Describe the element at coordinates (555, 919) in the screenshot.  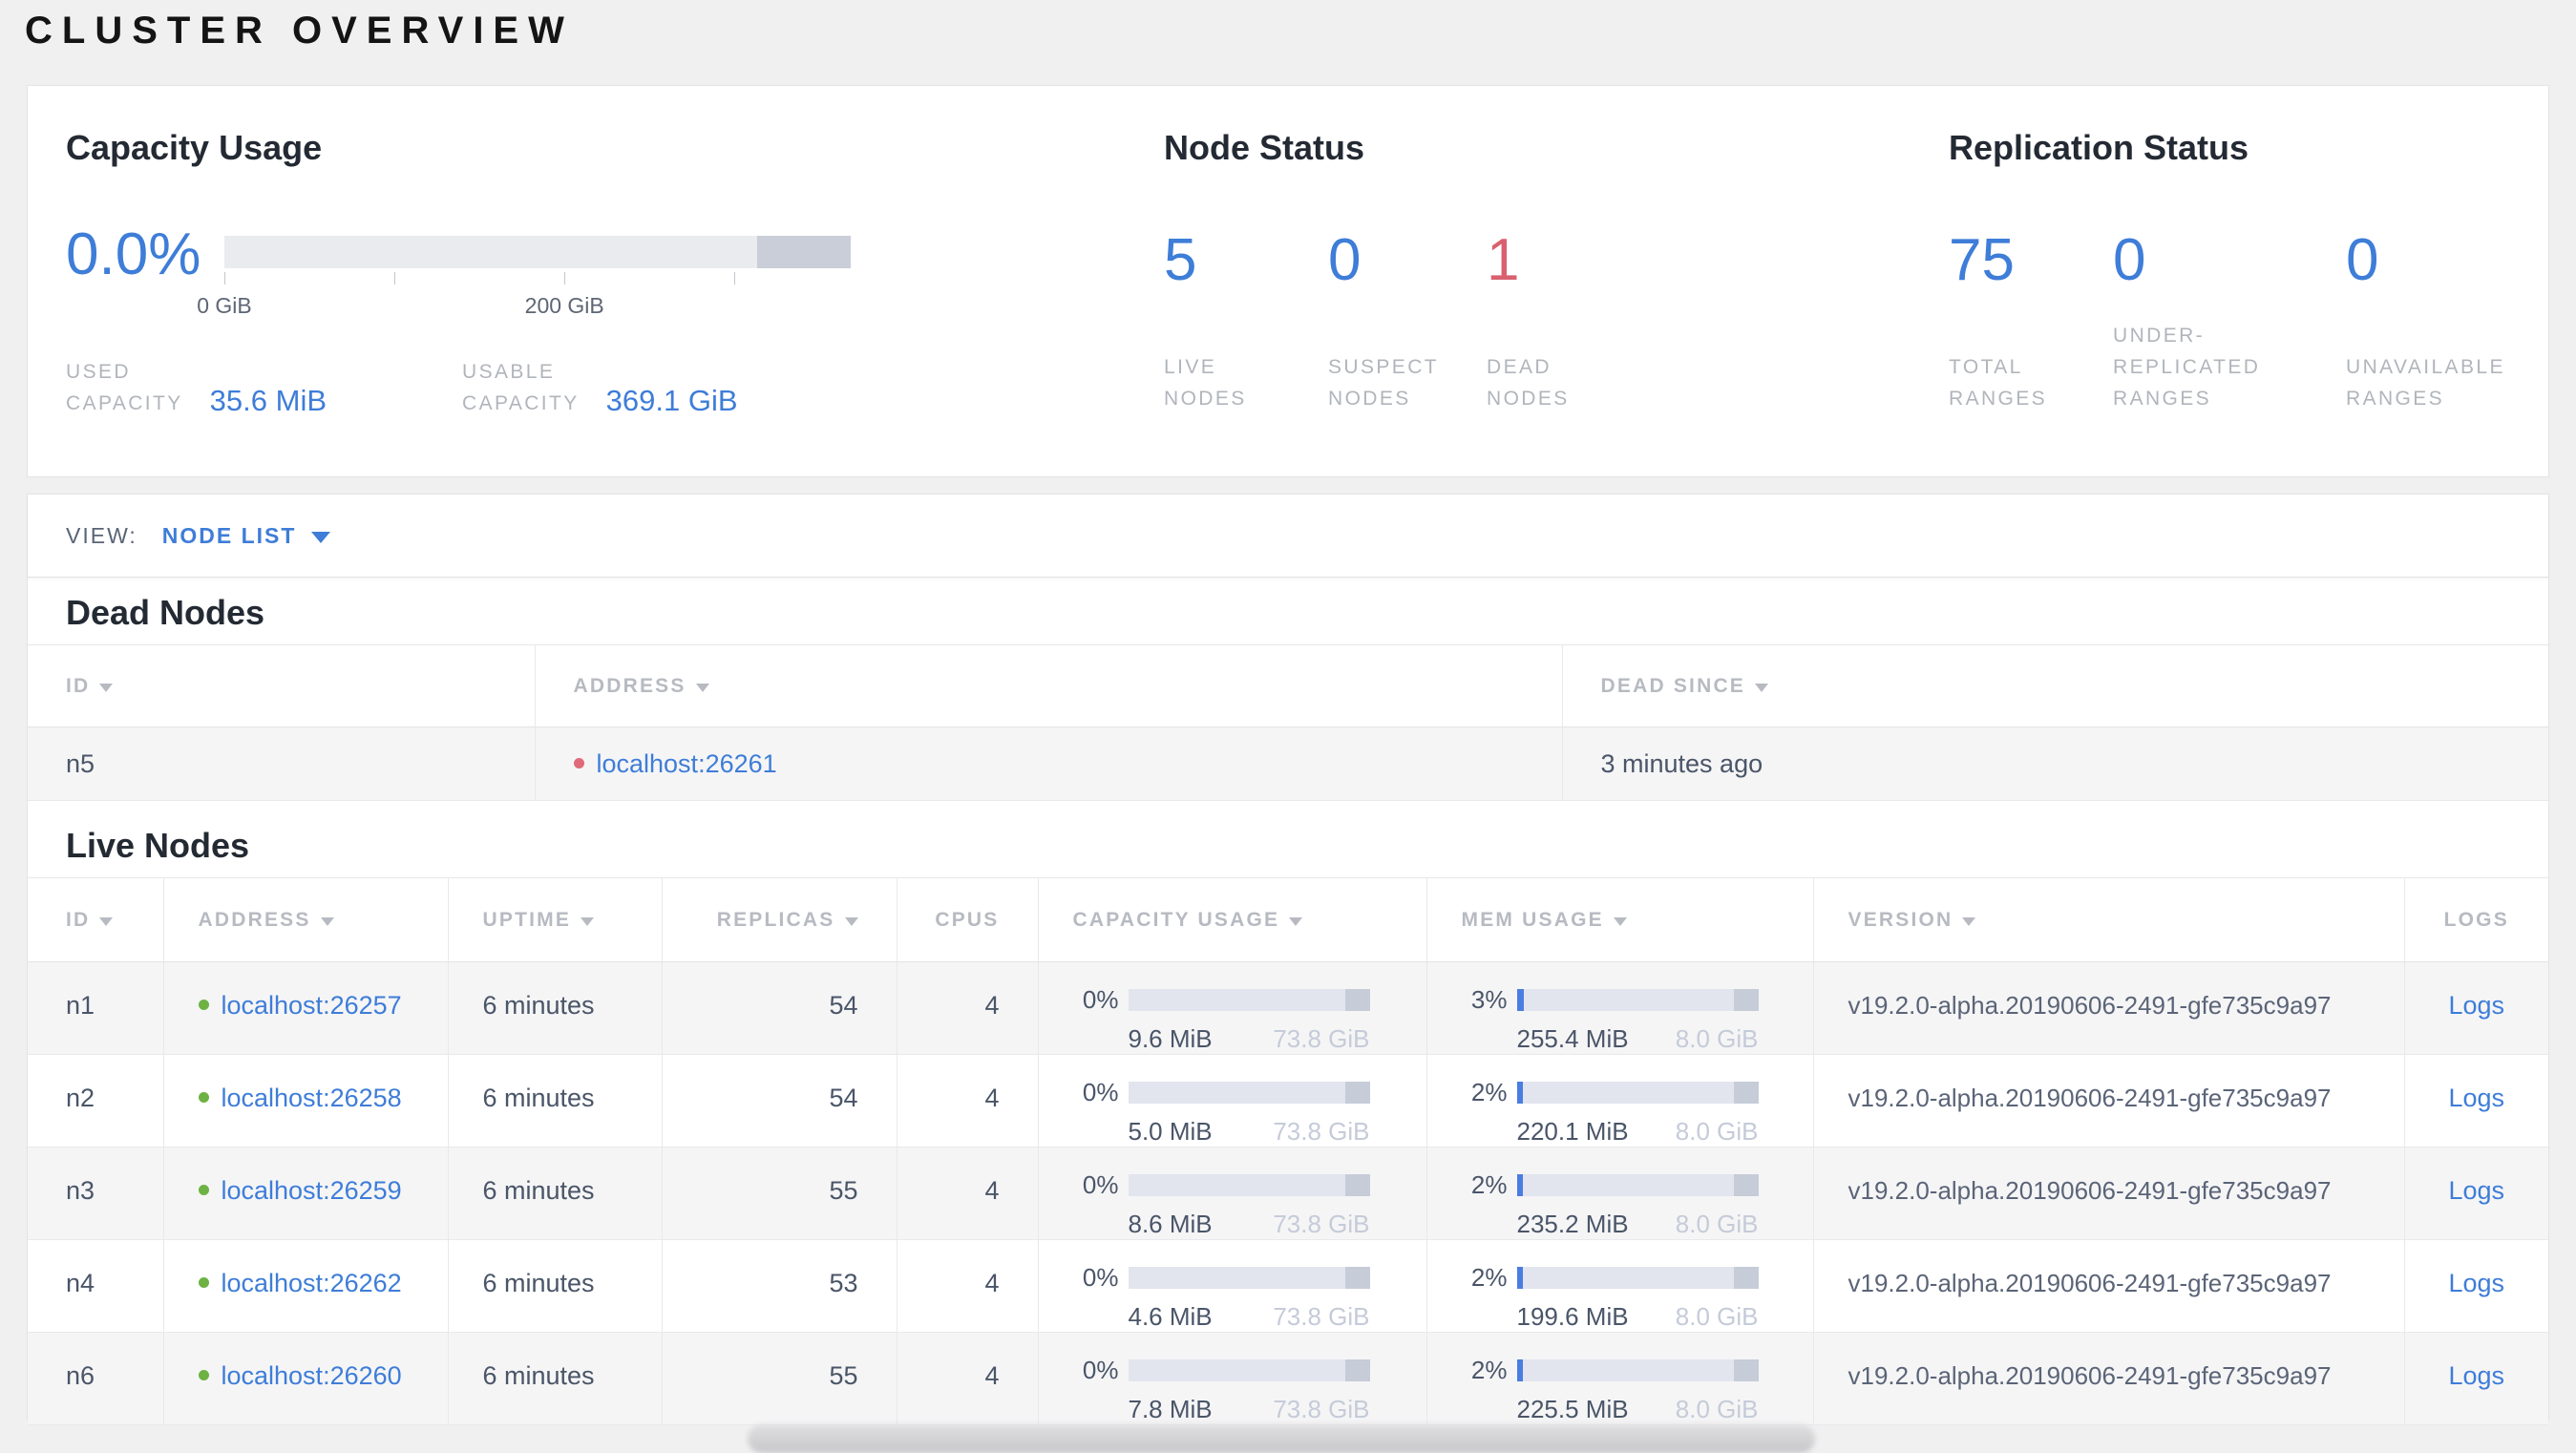
I see `column-header-uptime: UPTIME` at that location.